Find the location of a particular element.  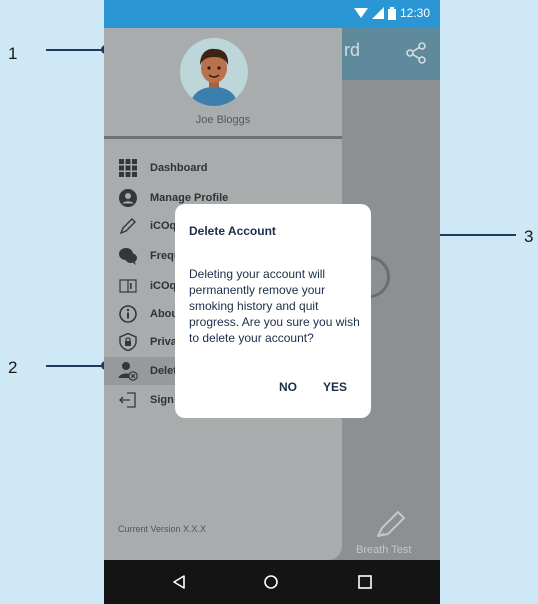

drawer-divider is located at coordinates (223, 137).